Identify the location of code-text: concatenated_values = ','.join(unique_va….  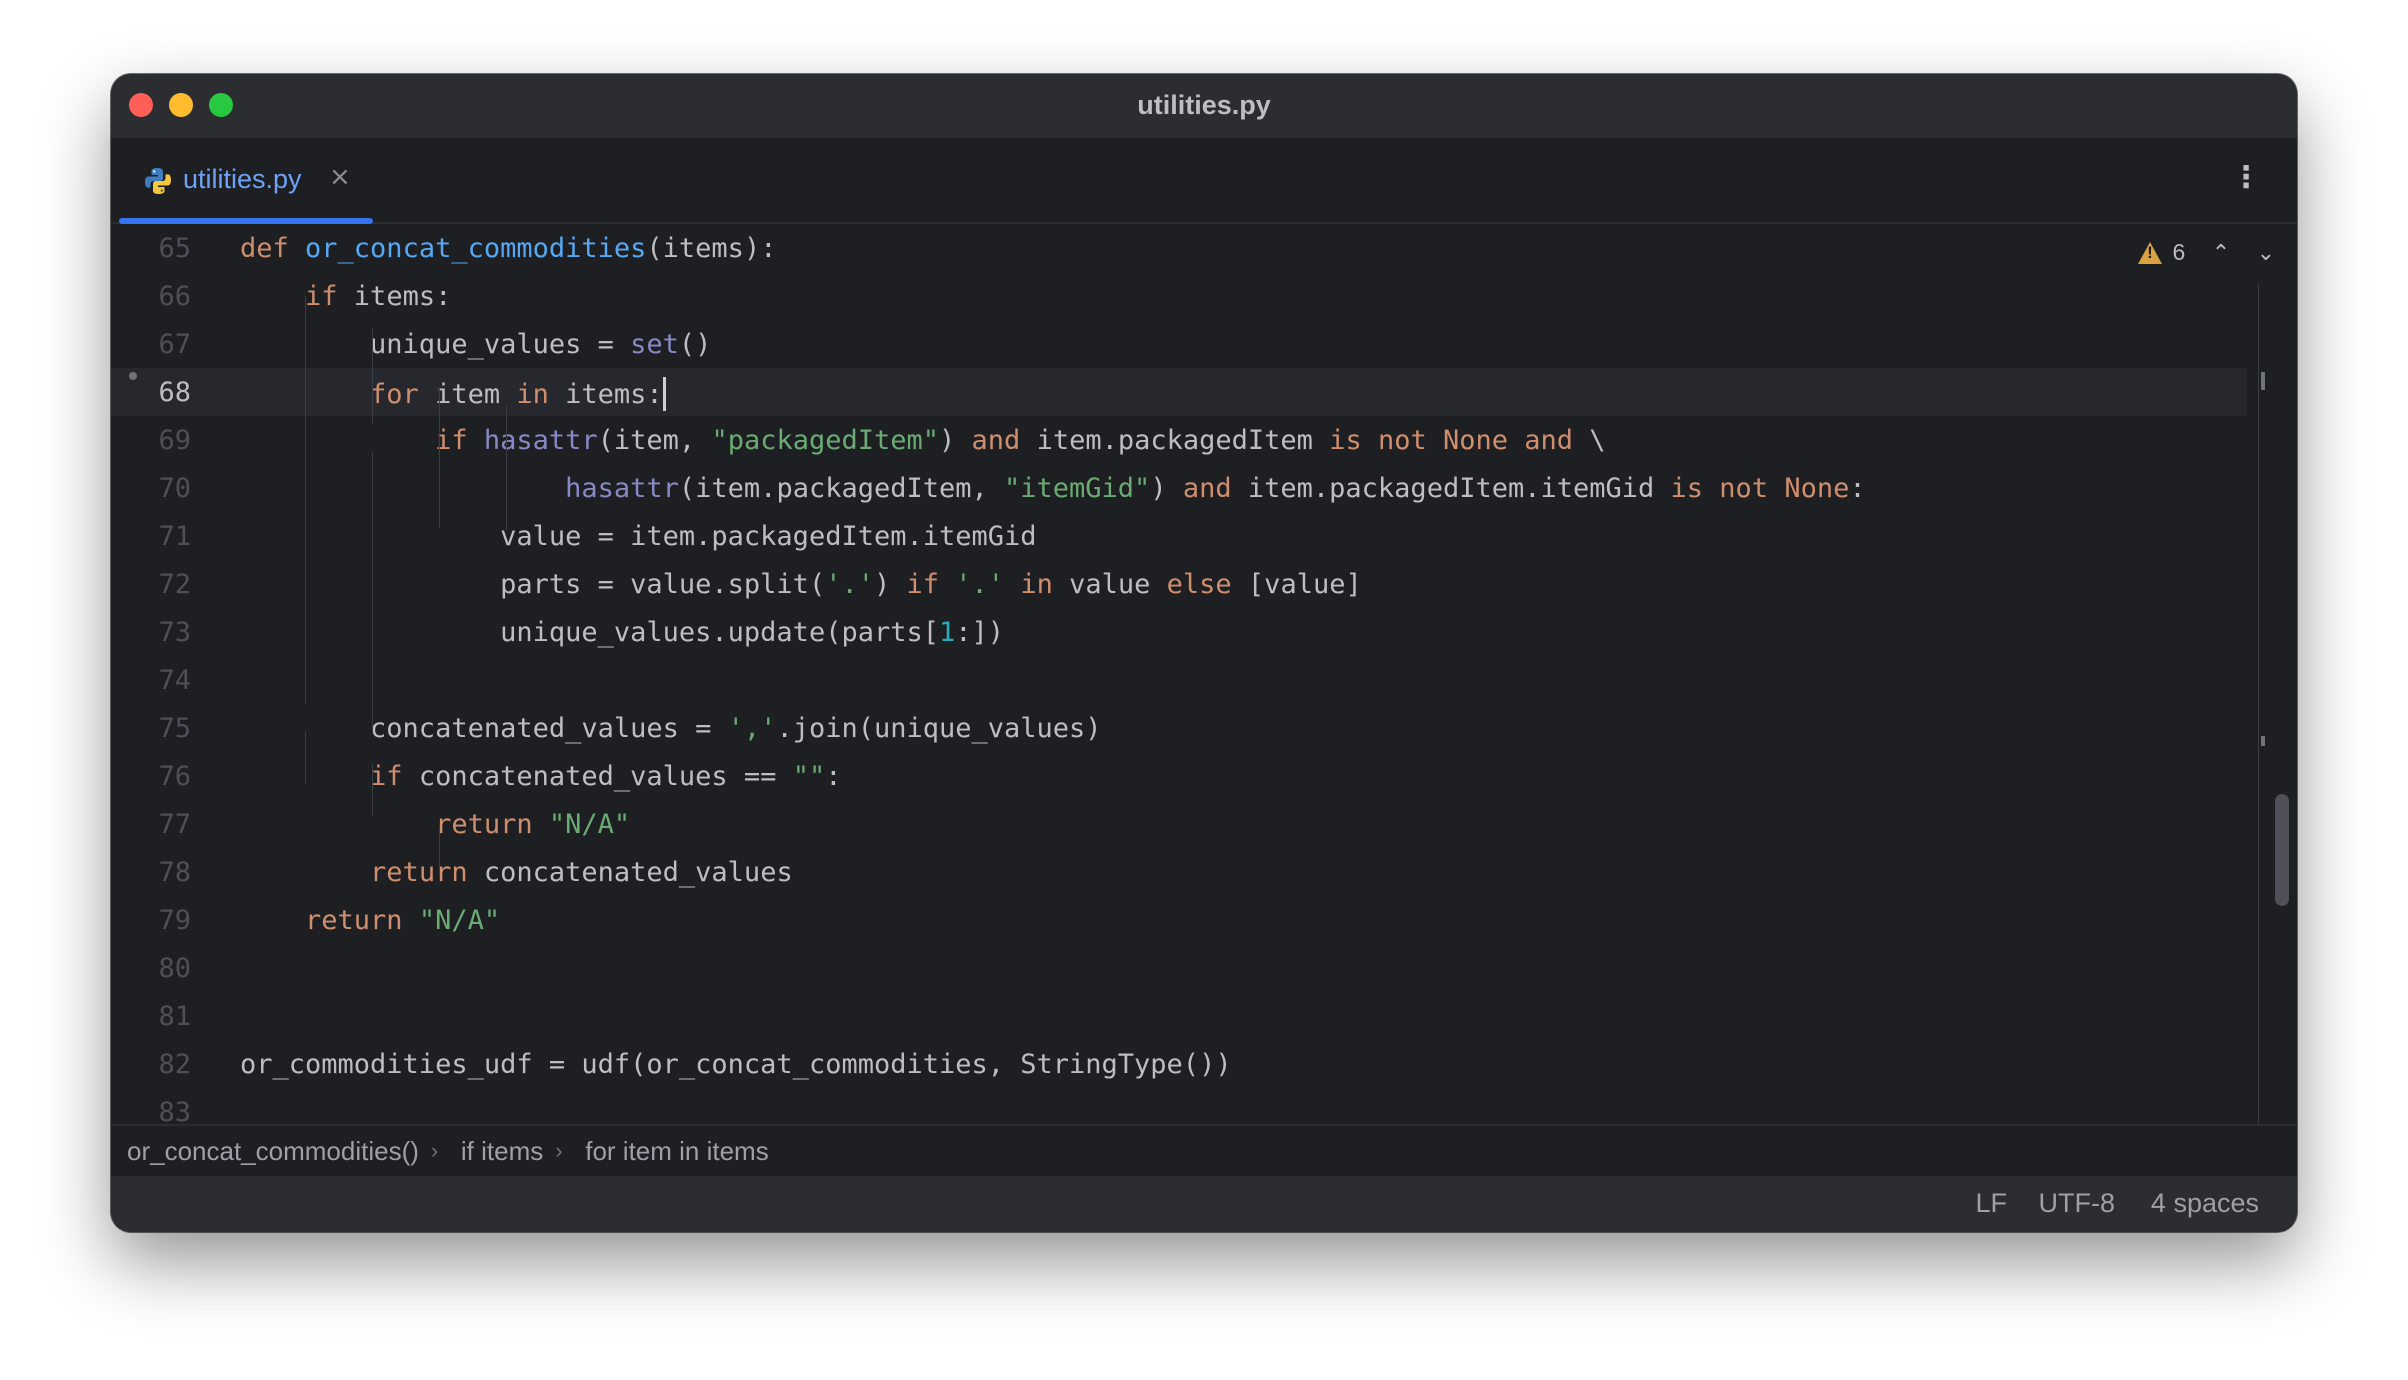
(671, 728).